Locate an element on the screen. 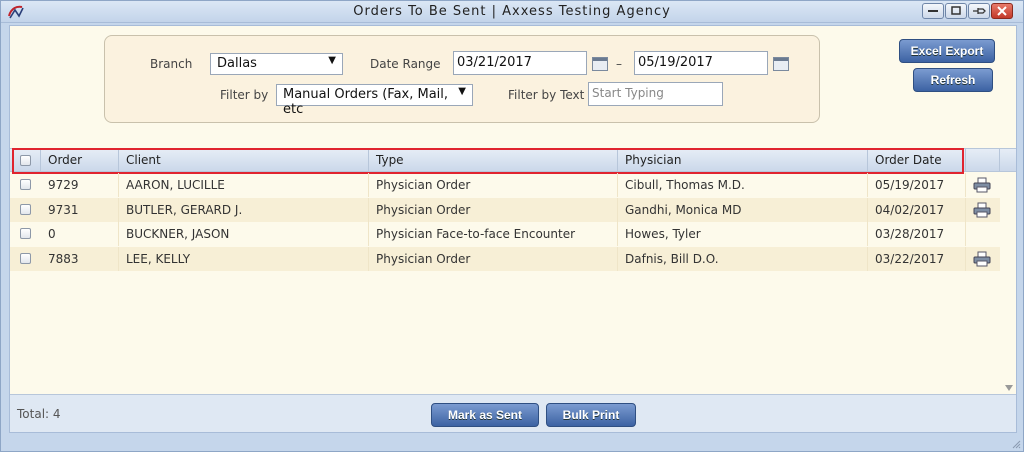 This screenshot has height=452, width=1024. minimize-button is located at coordinates (933, 11).